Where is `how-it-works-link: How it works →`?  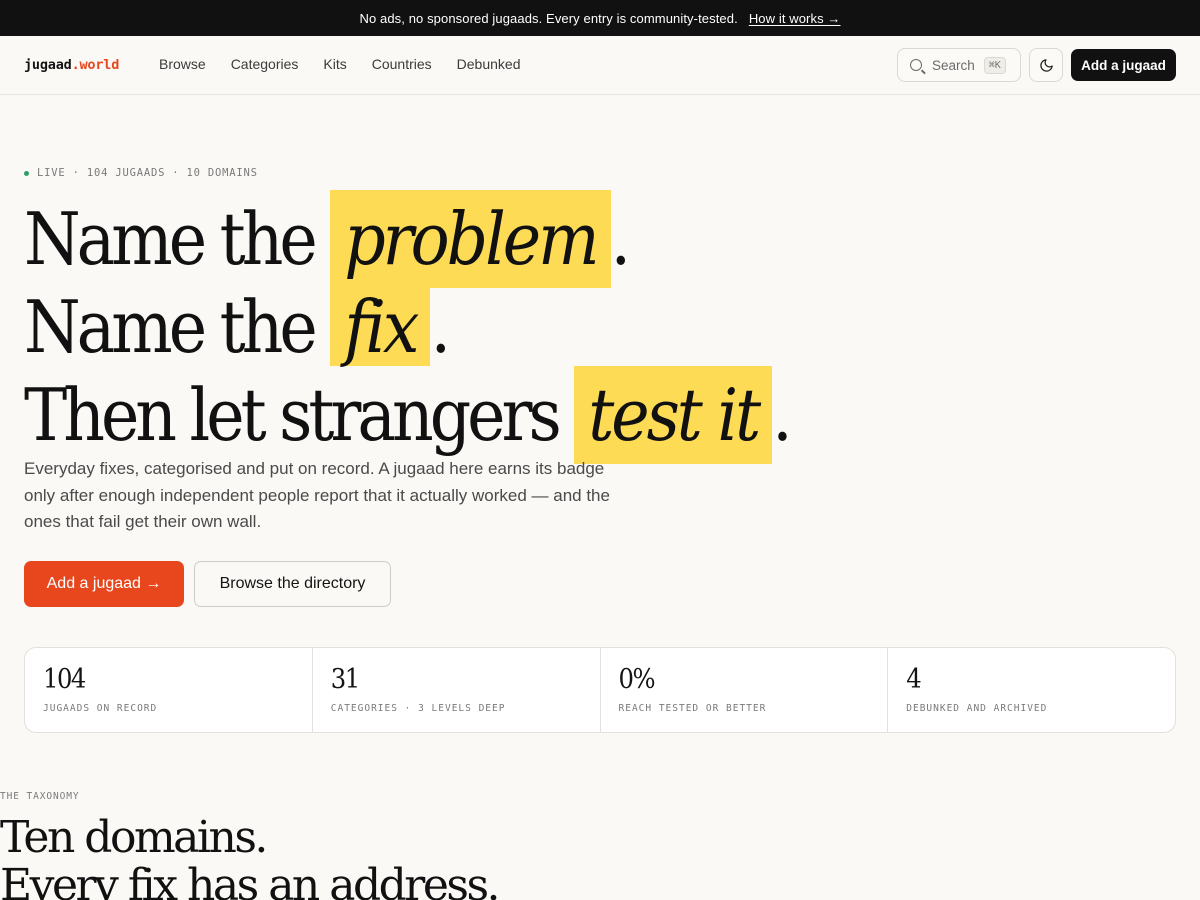 how-it-works-link: How it works → is located at coordinates (795, 18).